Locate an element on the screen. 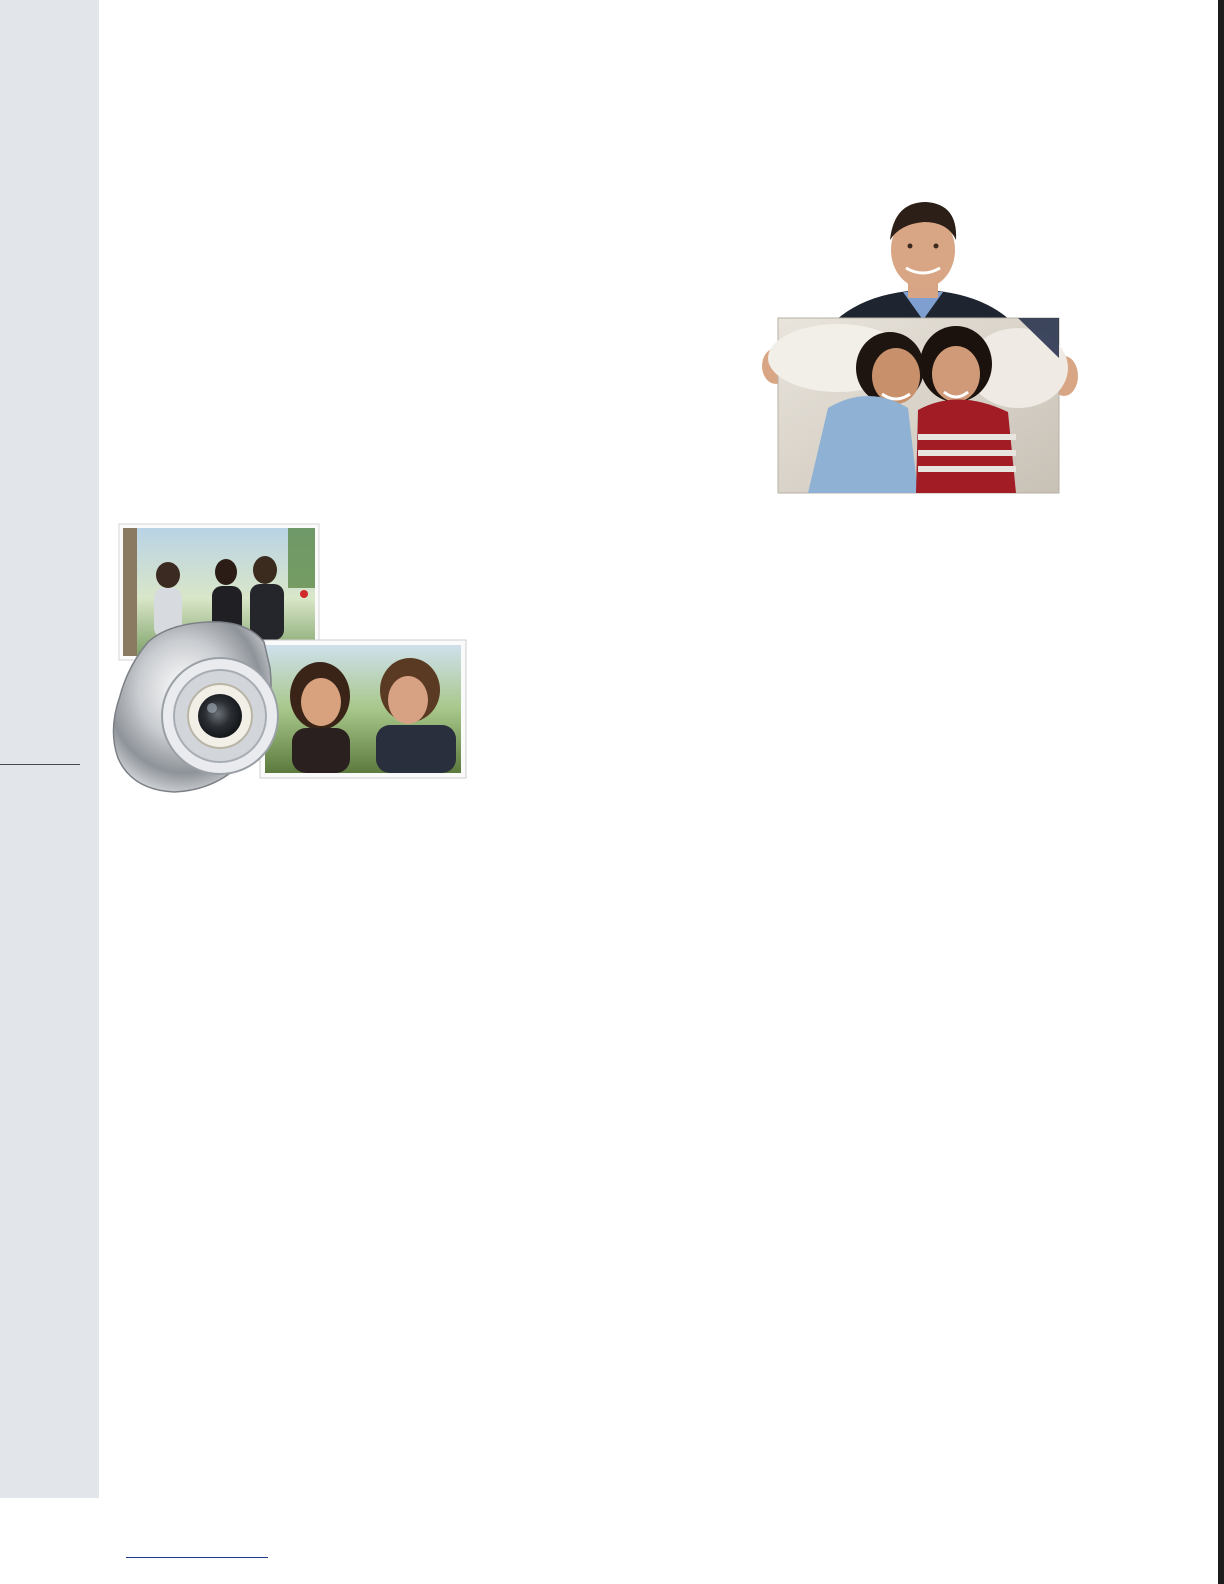 The image size is (1224, 1584). photo-print is located at coordinates (918, 405).